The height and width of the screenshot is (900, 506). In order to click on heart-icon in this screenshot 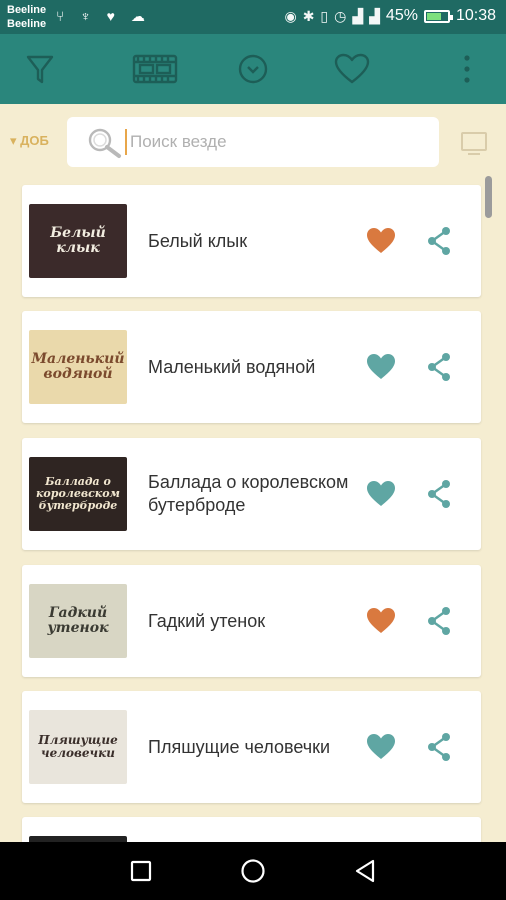, I will do `click(352, 68)`.